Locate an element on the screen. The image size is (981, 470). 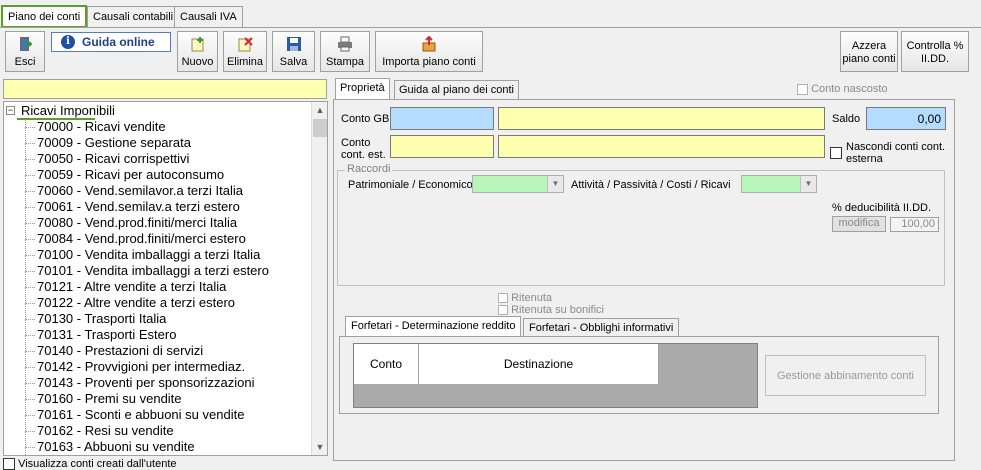
tree-item-label: 70009 - Gestione separata is located at coordinates (114, 142).